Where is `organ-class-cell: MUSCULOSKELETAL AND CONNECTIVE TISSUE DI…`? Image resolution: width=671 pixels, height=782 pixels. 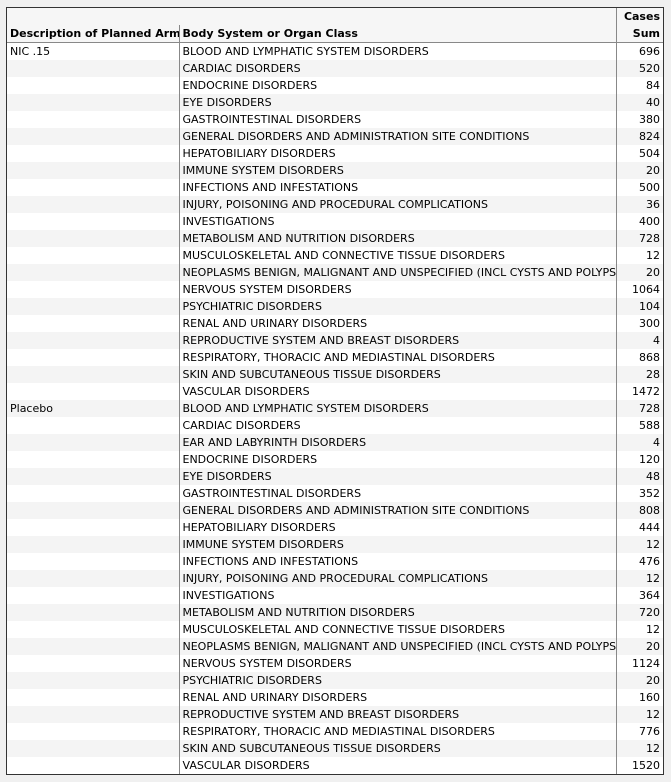
organ-class-cell: MUSCULOSKELETAL AND CONNECTIVE TISSUE DI… is located at coordinates (397, 255).